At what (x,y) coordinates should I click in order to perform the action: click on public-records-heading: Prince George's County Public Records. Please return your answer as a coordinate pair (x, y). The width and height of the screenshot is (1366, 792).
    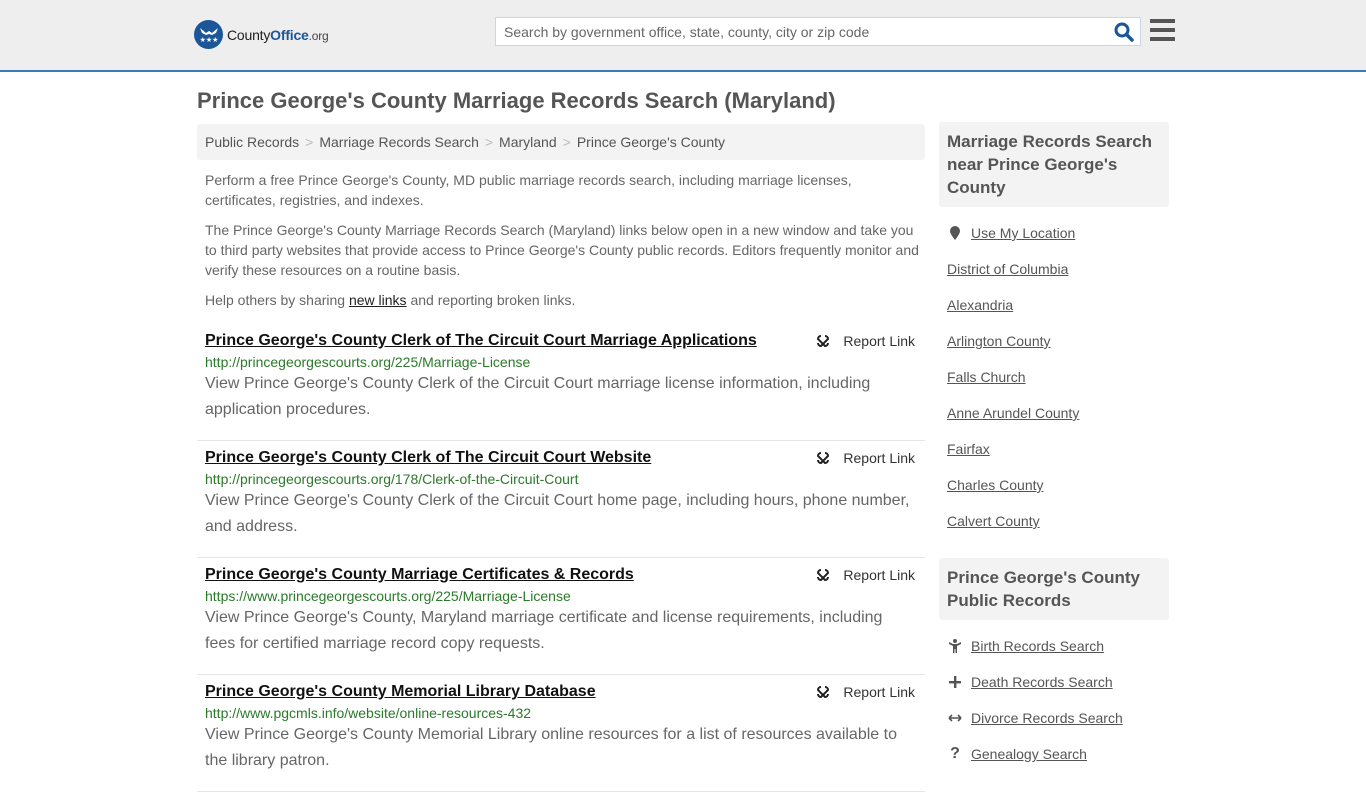
    Looking at the image, I should click on (1054, 589).